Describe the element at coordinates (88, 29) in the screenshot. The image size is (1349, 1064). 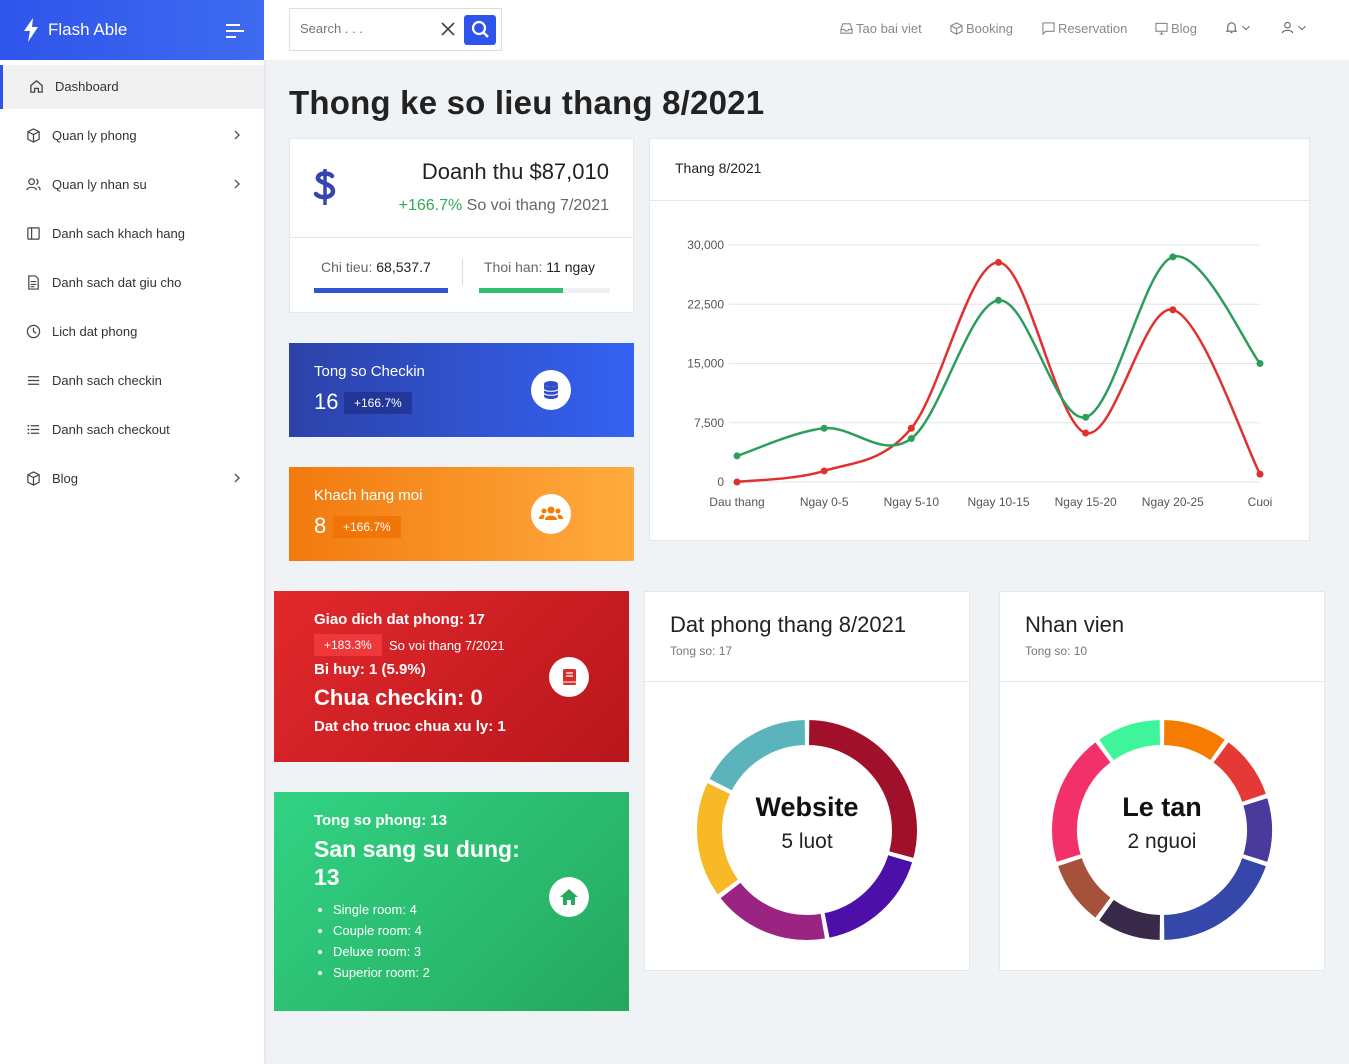
I see `brand-name: Flash Able` at that location.